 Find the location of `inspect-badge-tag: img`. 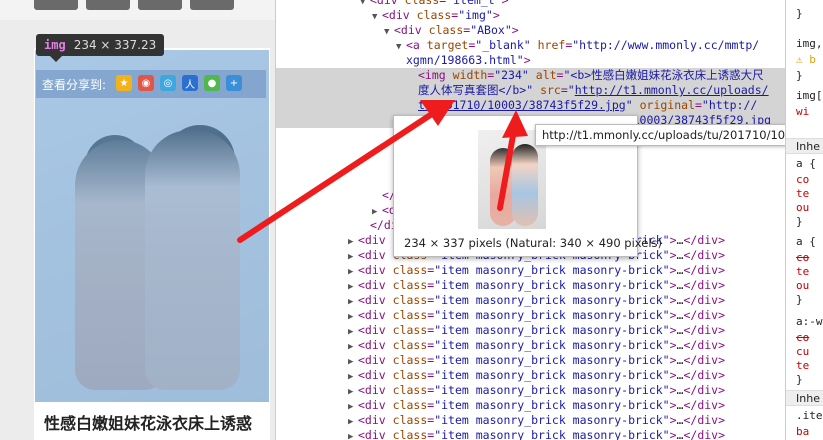

inspect-badge-tag: img is located at coordinates (55, 45).